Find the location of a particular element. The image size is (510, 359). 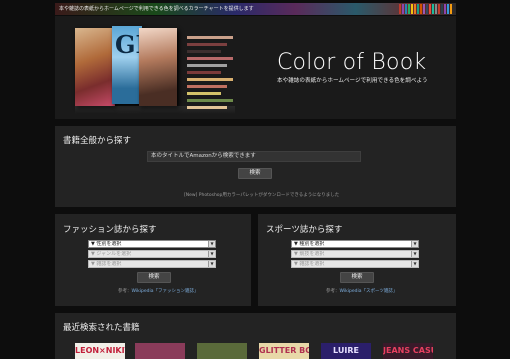

sports-reference: 参考：Wikipedia「スポーツ雑誌」 is located at coordinates (361, 291).